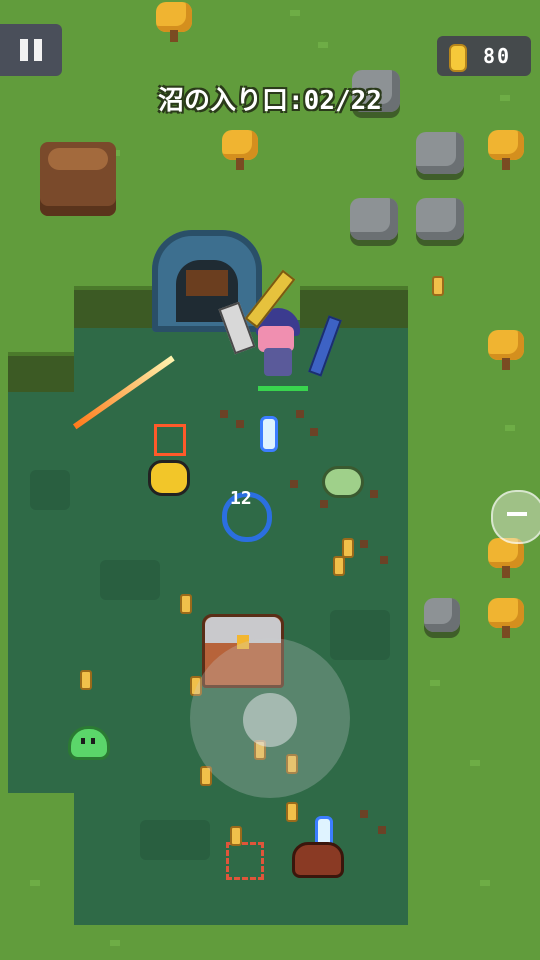 This screenshot has height=960, width=540. I want to click on turtle-enemy, so click(343, 482).